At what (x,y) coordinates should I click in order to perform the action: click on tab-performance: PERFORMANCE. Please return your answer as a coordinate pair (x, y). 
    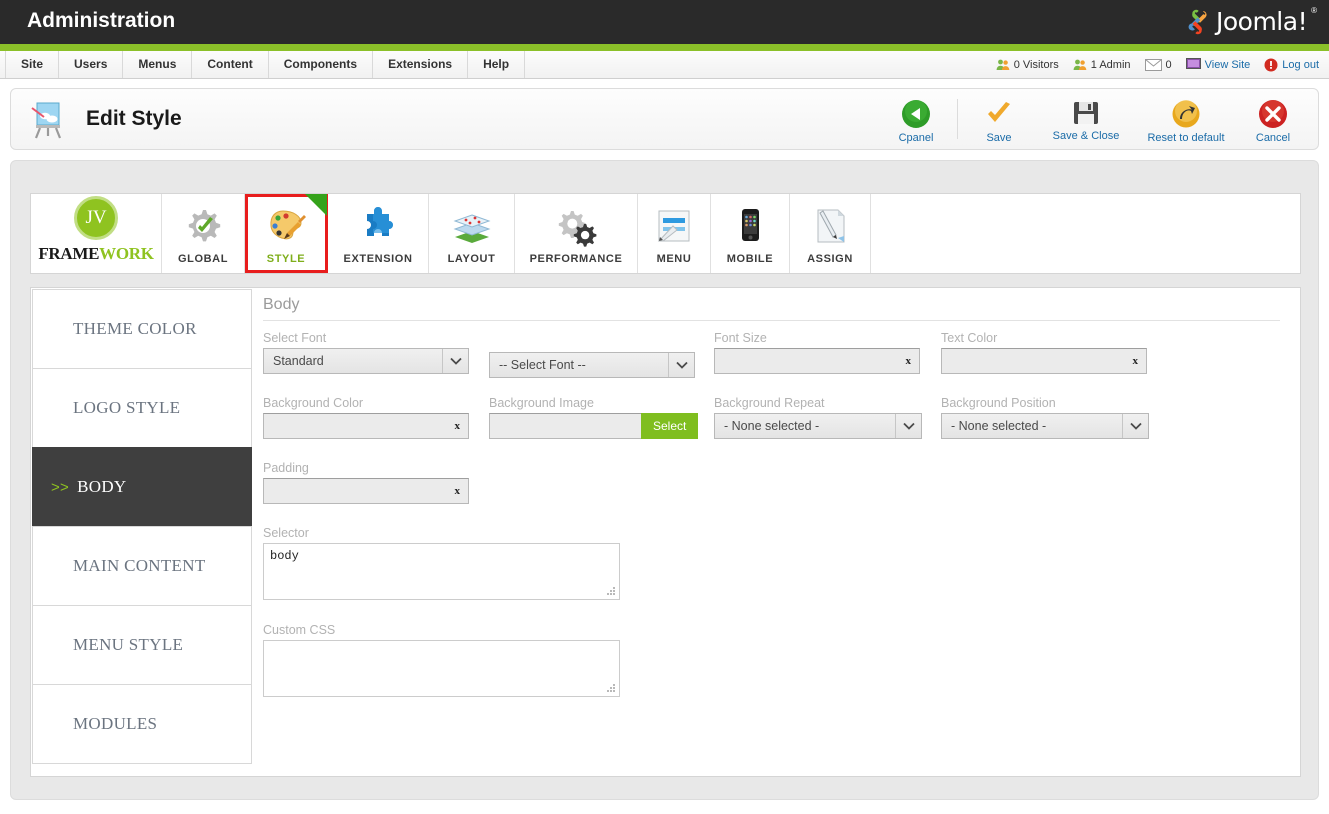
    Looking at the image, I should click on (576, 233).